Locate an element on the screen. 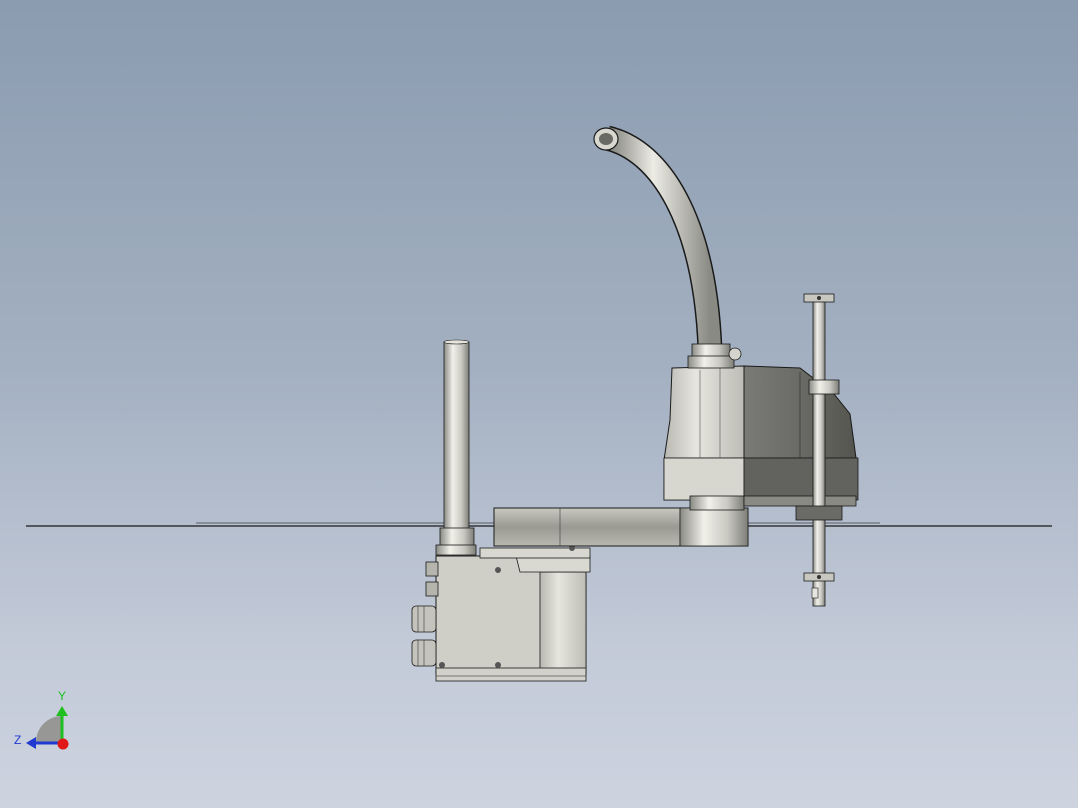  first-arm is located at coordinates (621, 527).